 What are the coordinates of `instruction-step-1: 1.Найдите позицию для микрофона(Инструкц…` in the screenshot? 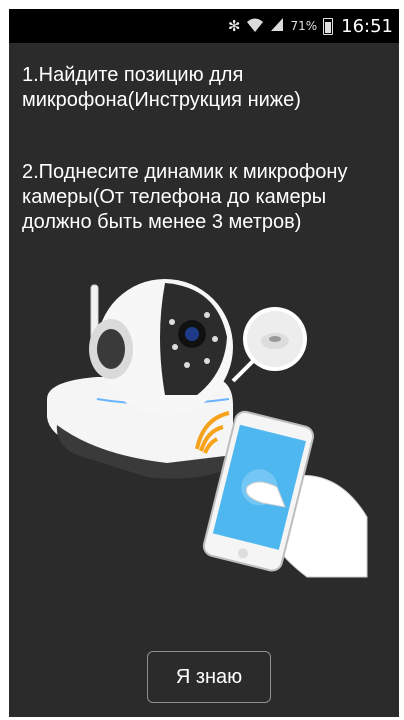 It's located at (161, 87).